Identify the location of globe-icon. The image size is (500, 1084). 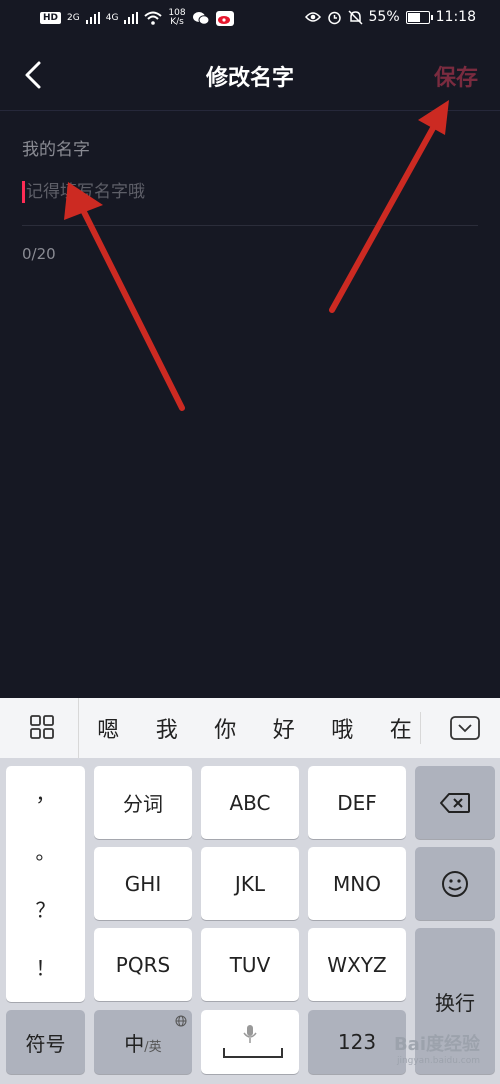
(181, 1021).